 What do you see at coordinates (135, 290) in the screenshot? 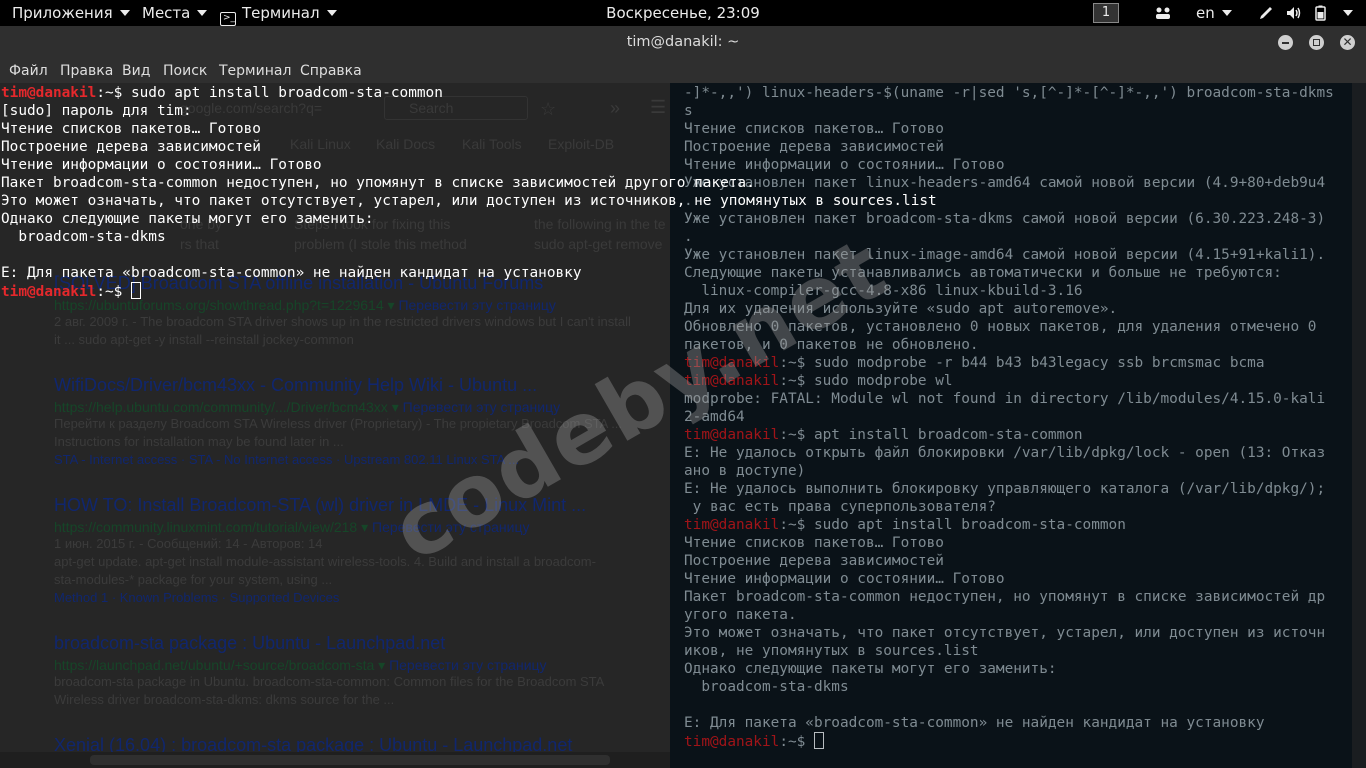
I see `terminal-cursor` at bounding box center [135, 290].